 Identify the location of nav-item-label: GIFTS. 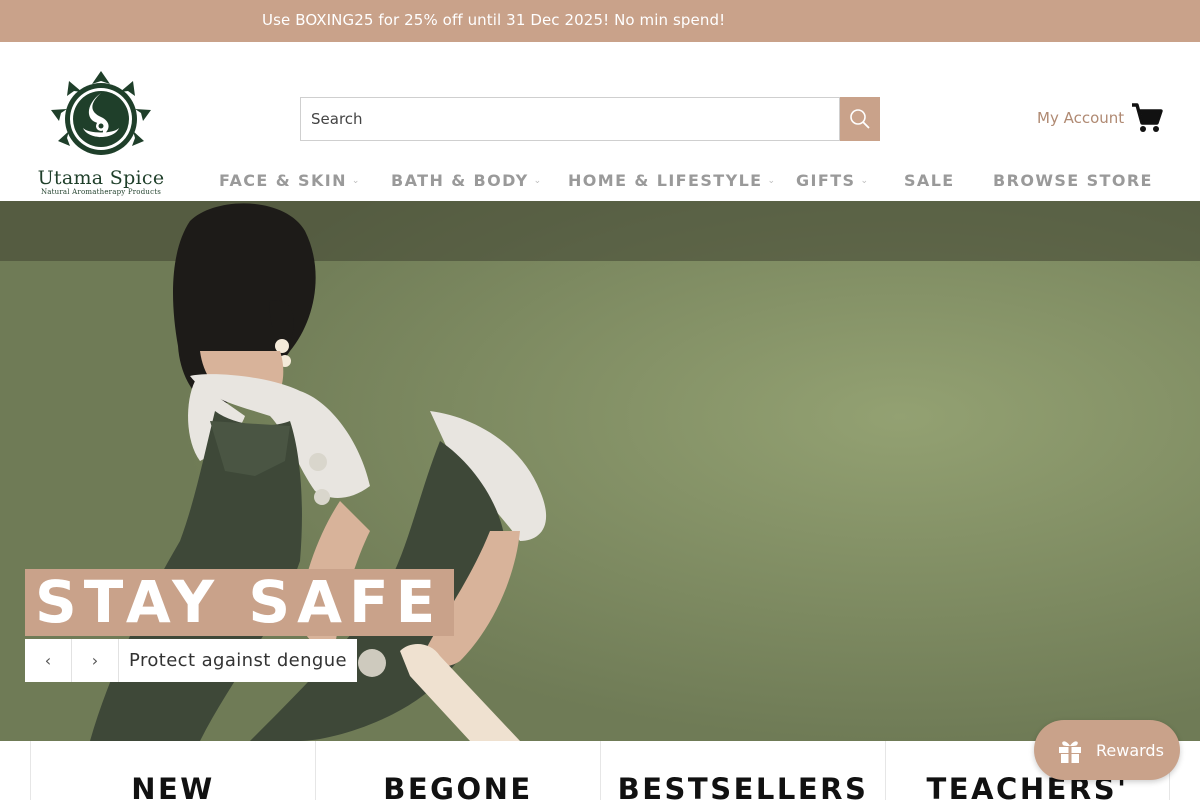
(826, 180).